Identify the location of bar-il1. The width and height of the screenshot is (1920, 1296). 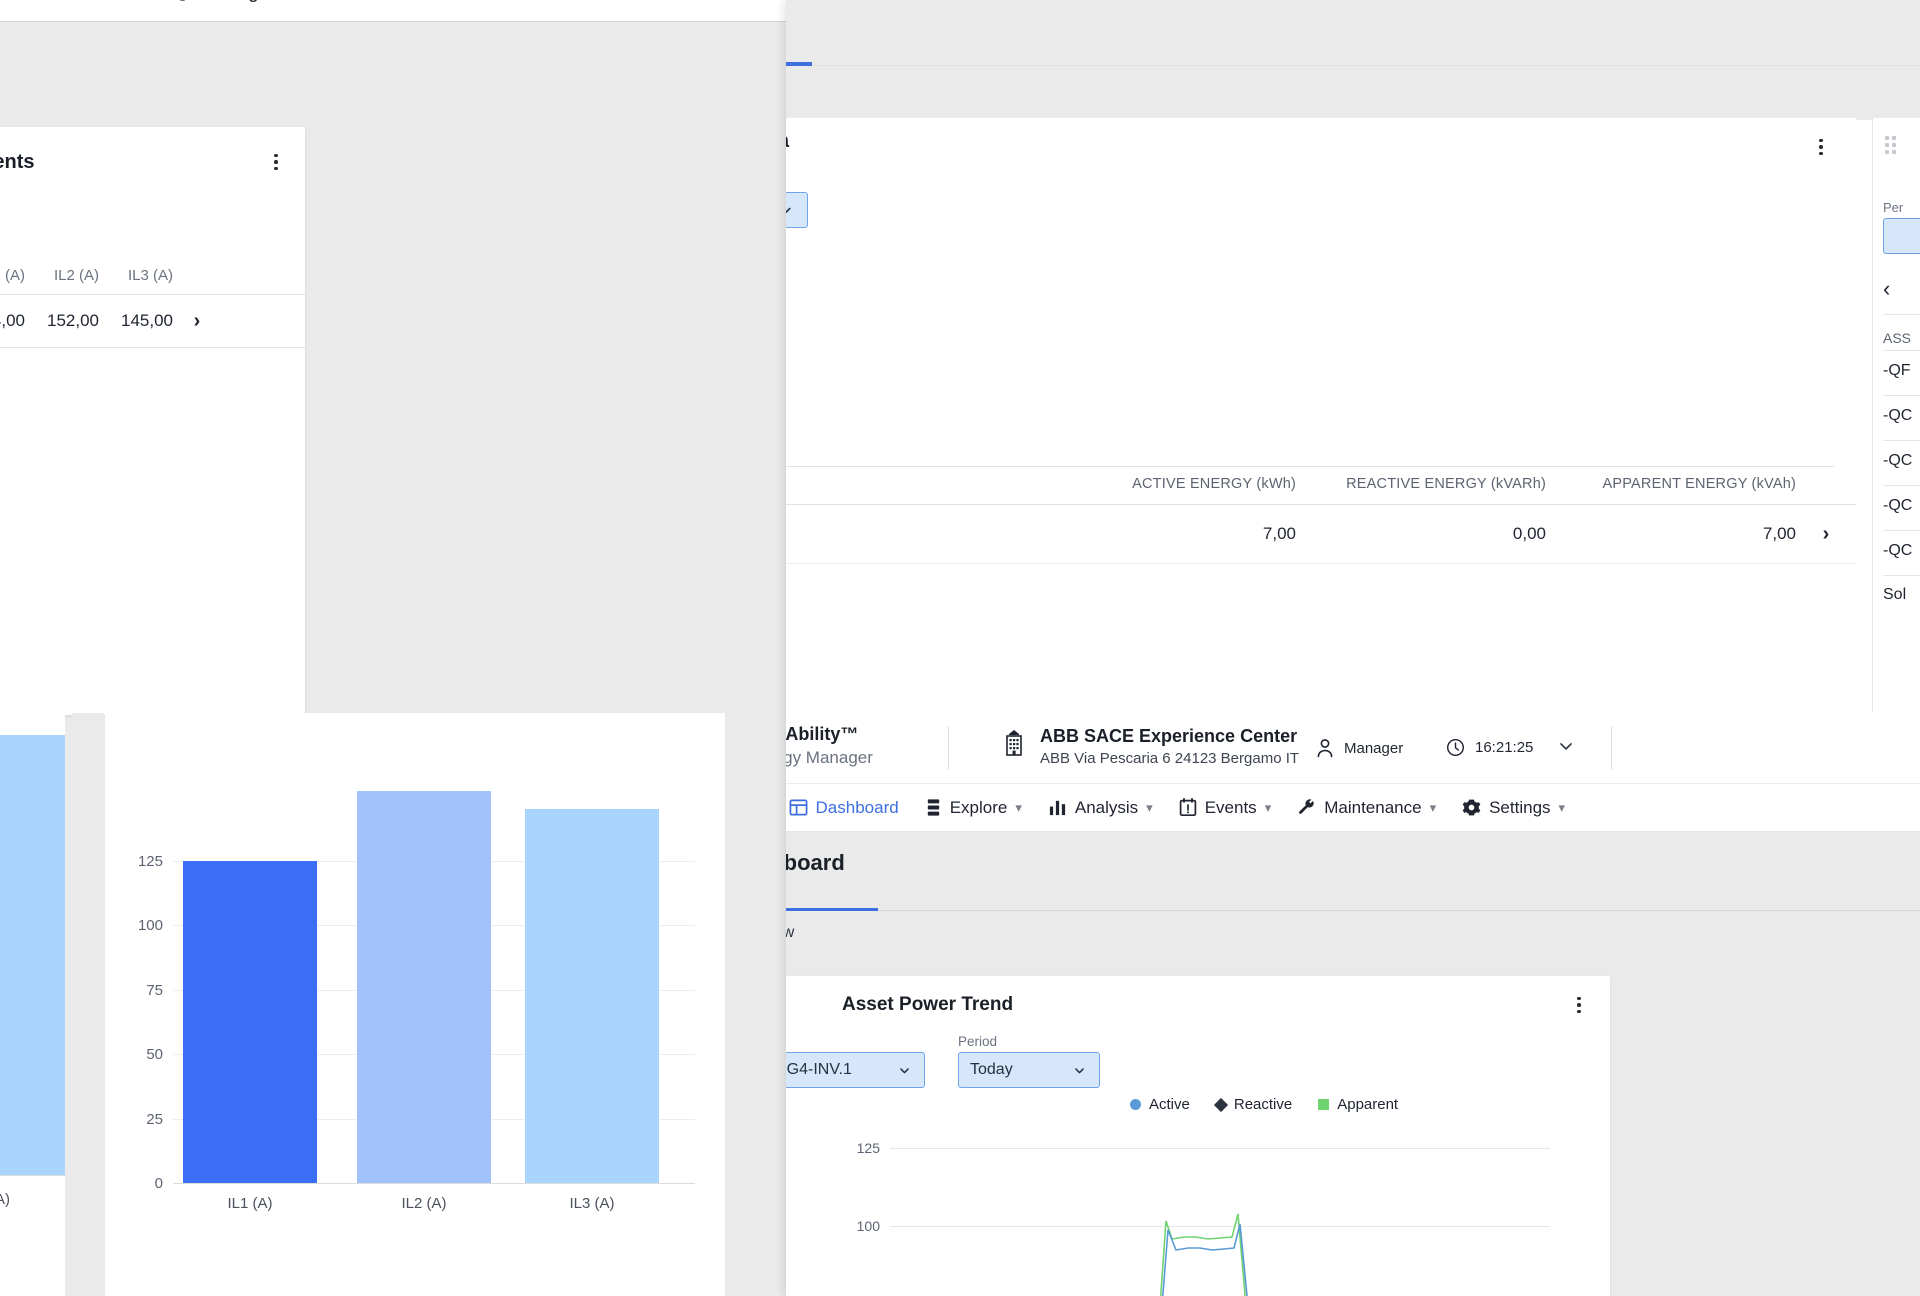
(250, 1022).